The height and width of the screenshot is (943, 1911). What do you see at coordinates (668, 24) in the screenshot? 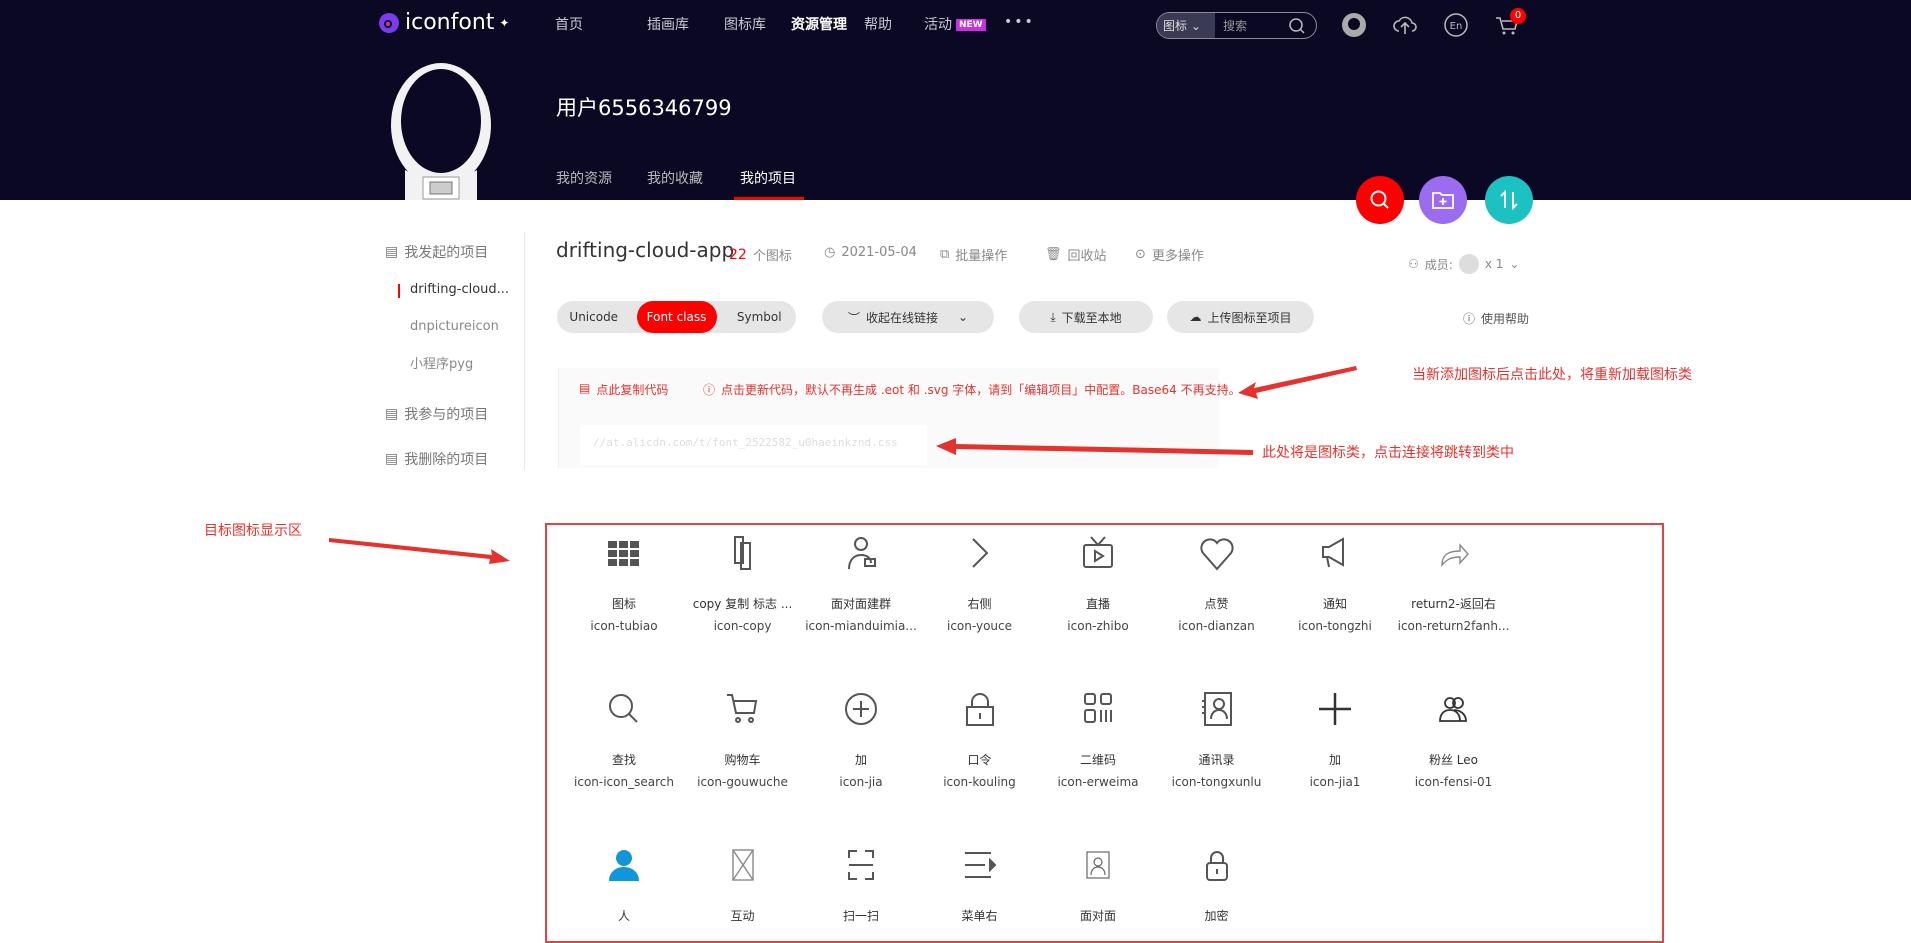
I see `nav-illustrations: 插画库` at bounding box center [668, 24].